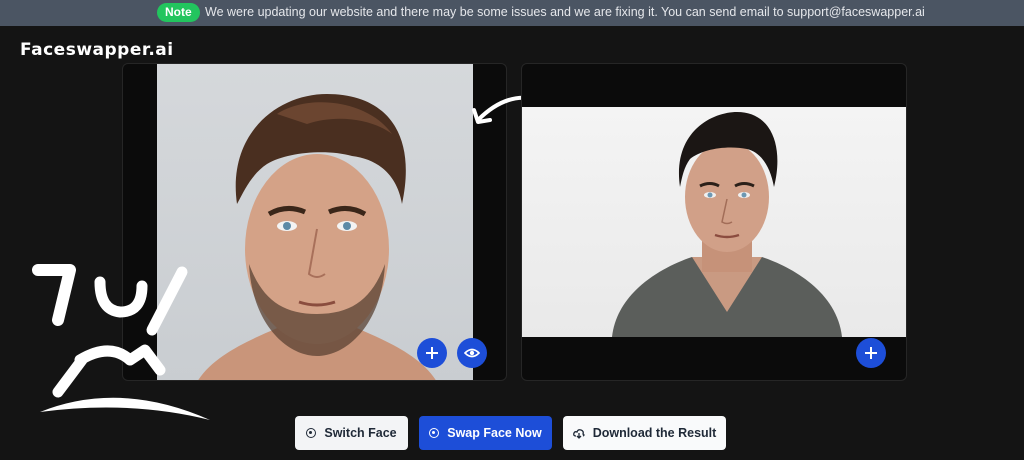 The height and width of the screenshot is (460, 1024). I want to click on download-result-label: Download the Result, so click(654, 433).